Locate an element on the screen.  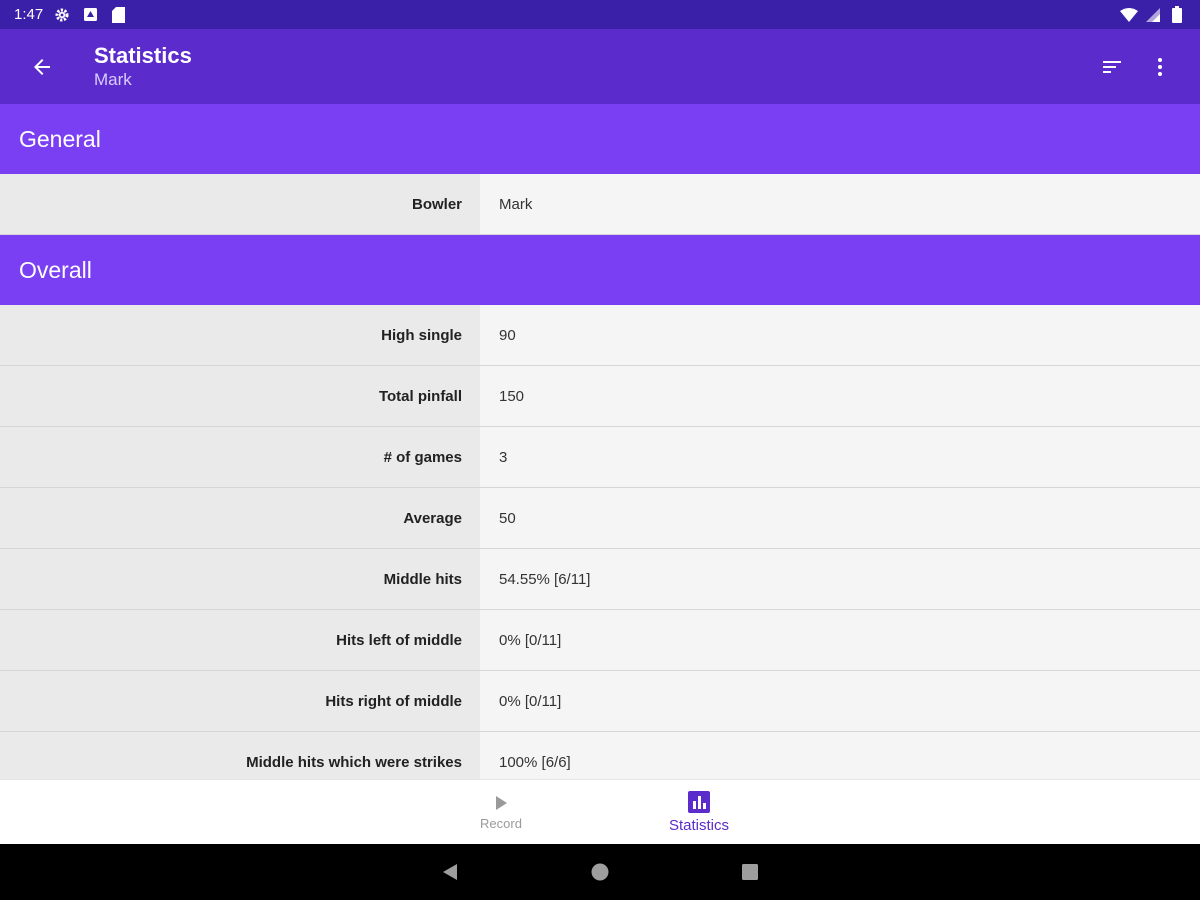
settings-icon is located at coordinates (62, 15).